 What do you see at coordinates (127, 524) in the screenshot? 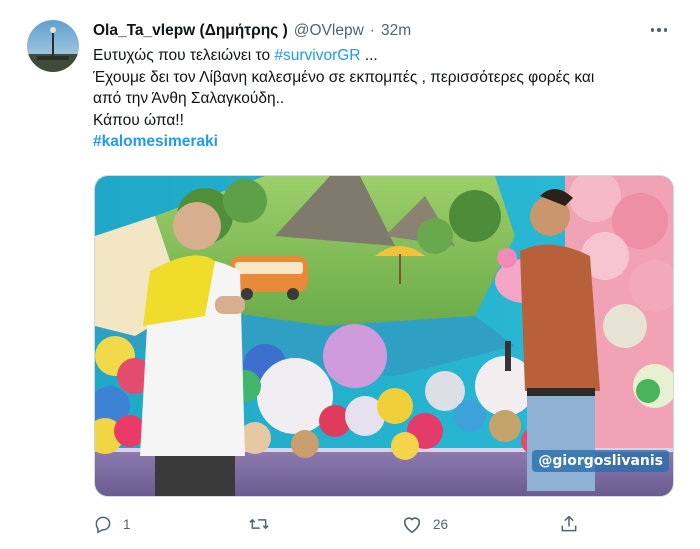
I see `reply-count: 1` at bounding box center [127, 524].